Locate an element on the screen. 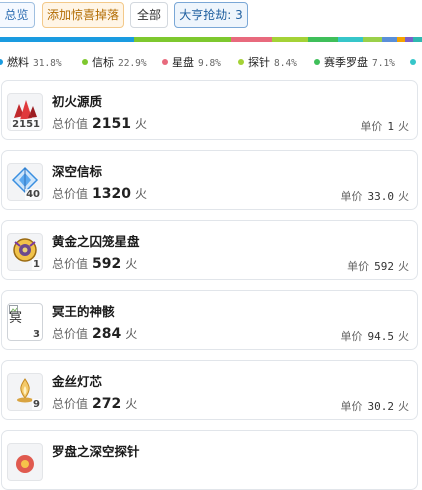  item-quantity: 3 is located at coordinates (36, 334).